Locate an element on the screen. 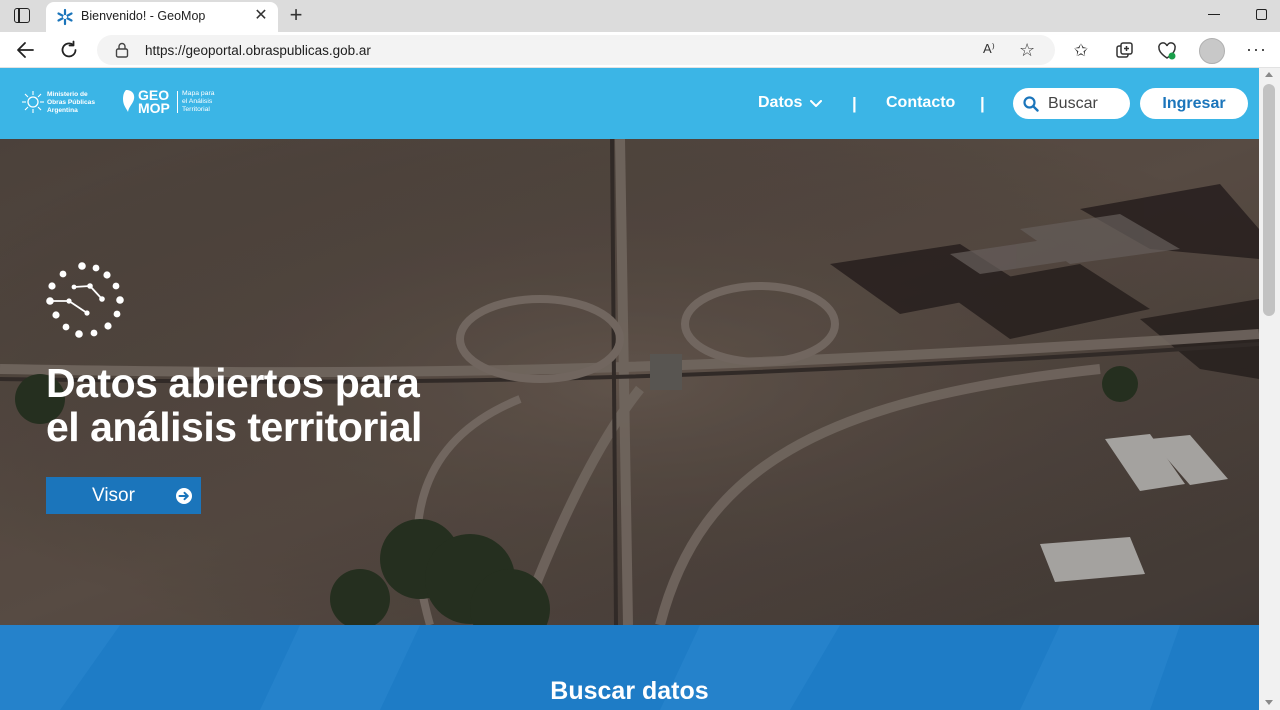 The image size is (1280, 710). search-data-section: Buscar datos is located at coordinates (629, 667).